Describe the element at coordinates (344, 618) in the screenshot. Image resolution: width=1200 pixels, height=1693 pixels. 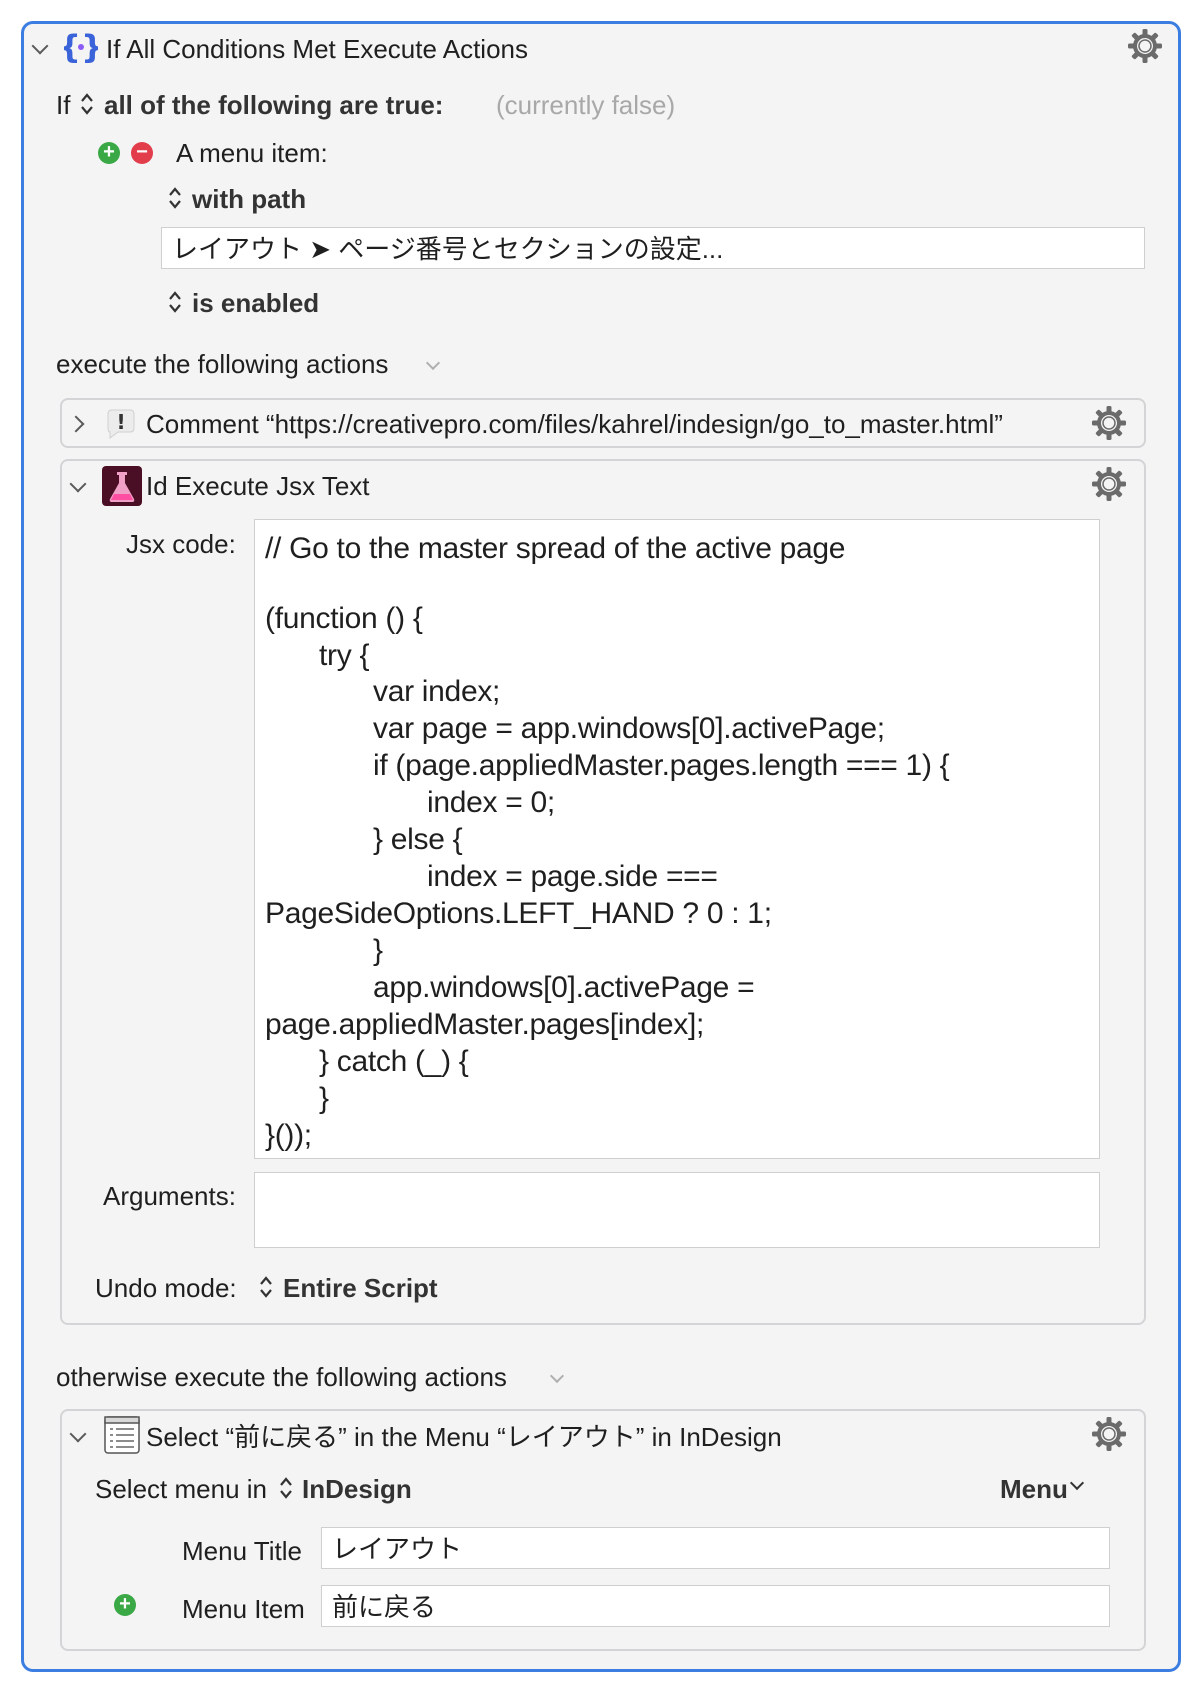
I see `code-line: (function () {` at that location.